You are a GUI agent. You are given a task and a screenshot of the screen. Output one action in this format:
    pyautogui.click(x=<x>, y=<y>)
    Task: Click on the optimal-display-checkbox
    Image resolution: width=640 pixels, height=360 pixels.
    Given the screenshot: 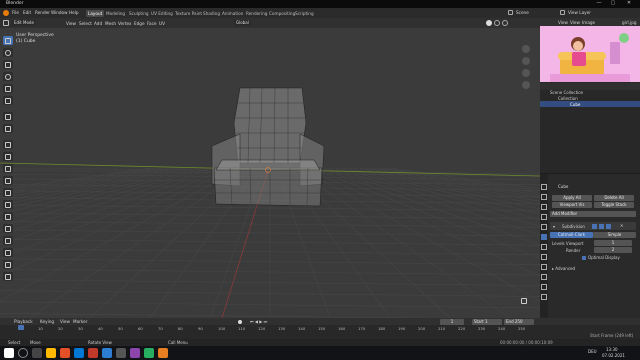 What is the action you would take?
    pyautogui.click(x=584, y=258)
    